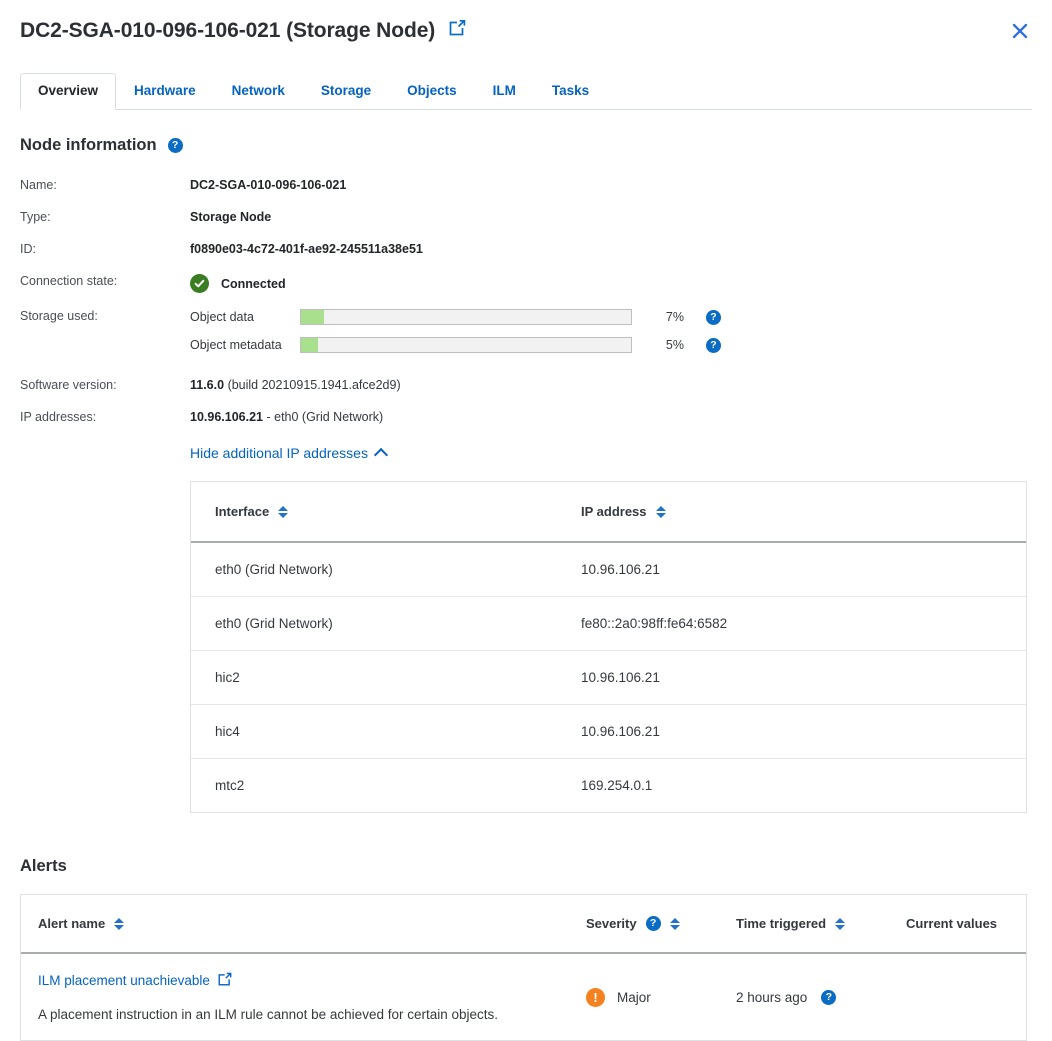 The width and height of the screenshot is (1052, 1041). What do you see at coordinates (526, 31) in the screenshot?
I see `page-header: DC2-SGA-010-096-106-021 (Storage Node)` at bounding box center [526, 31].